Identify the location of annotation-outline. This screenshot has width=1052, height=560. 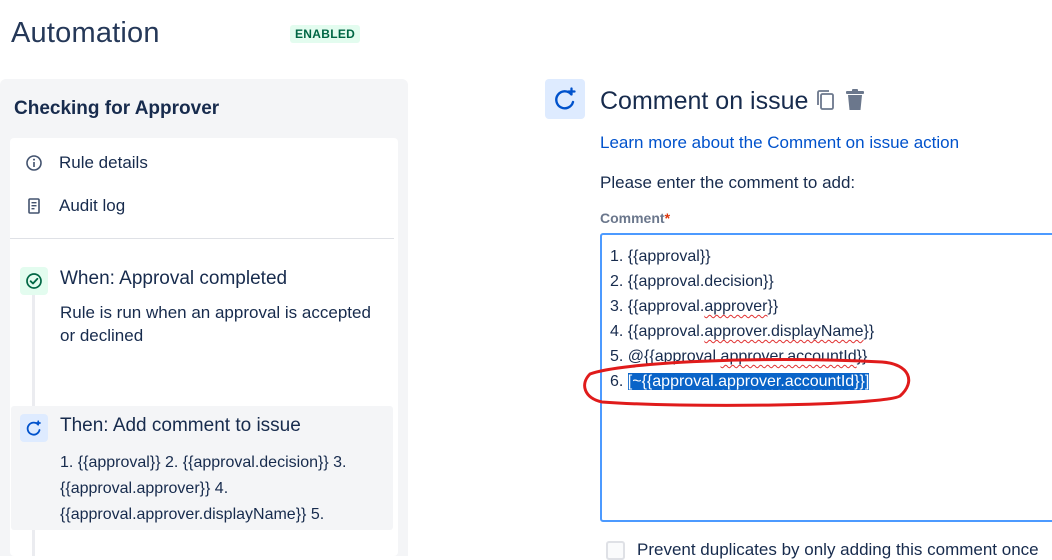
(747, 382).